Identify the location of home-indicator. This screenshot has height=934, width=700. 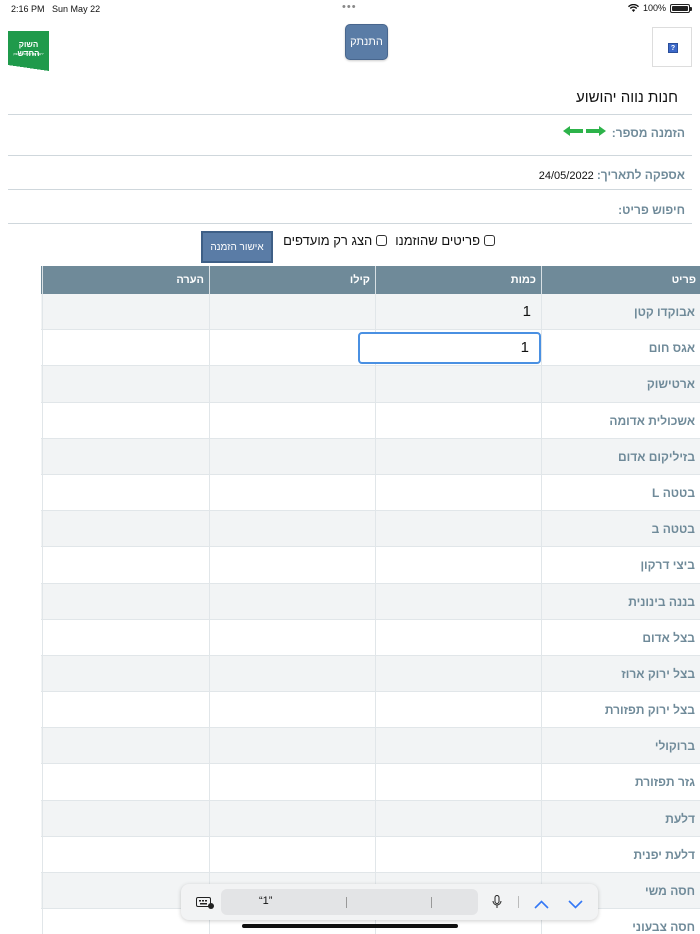
(350, 926).